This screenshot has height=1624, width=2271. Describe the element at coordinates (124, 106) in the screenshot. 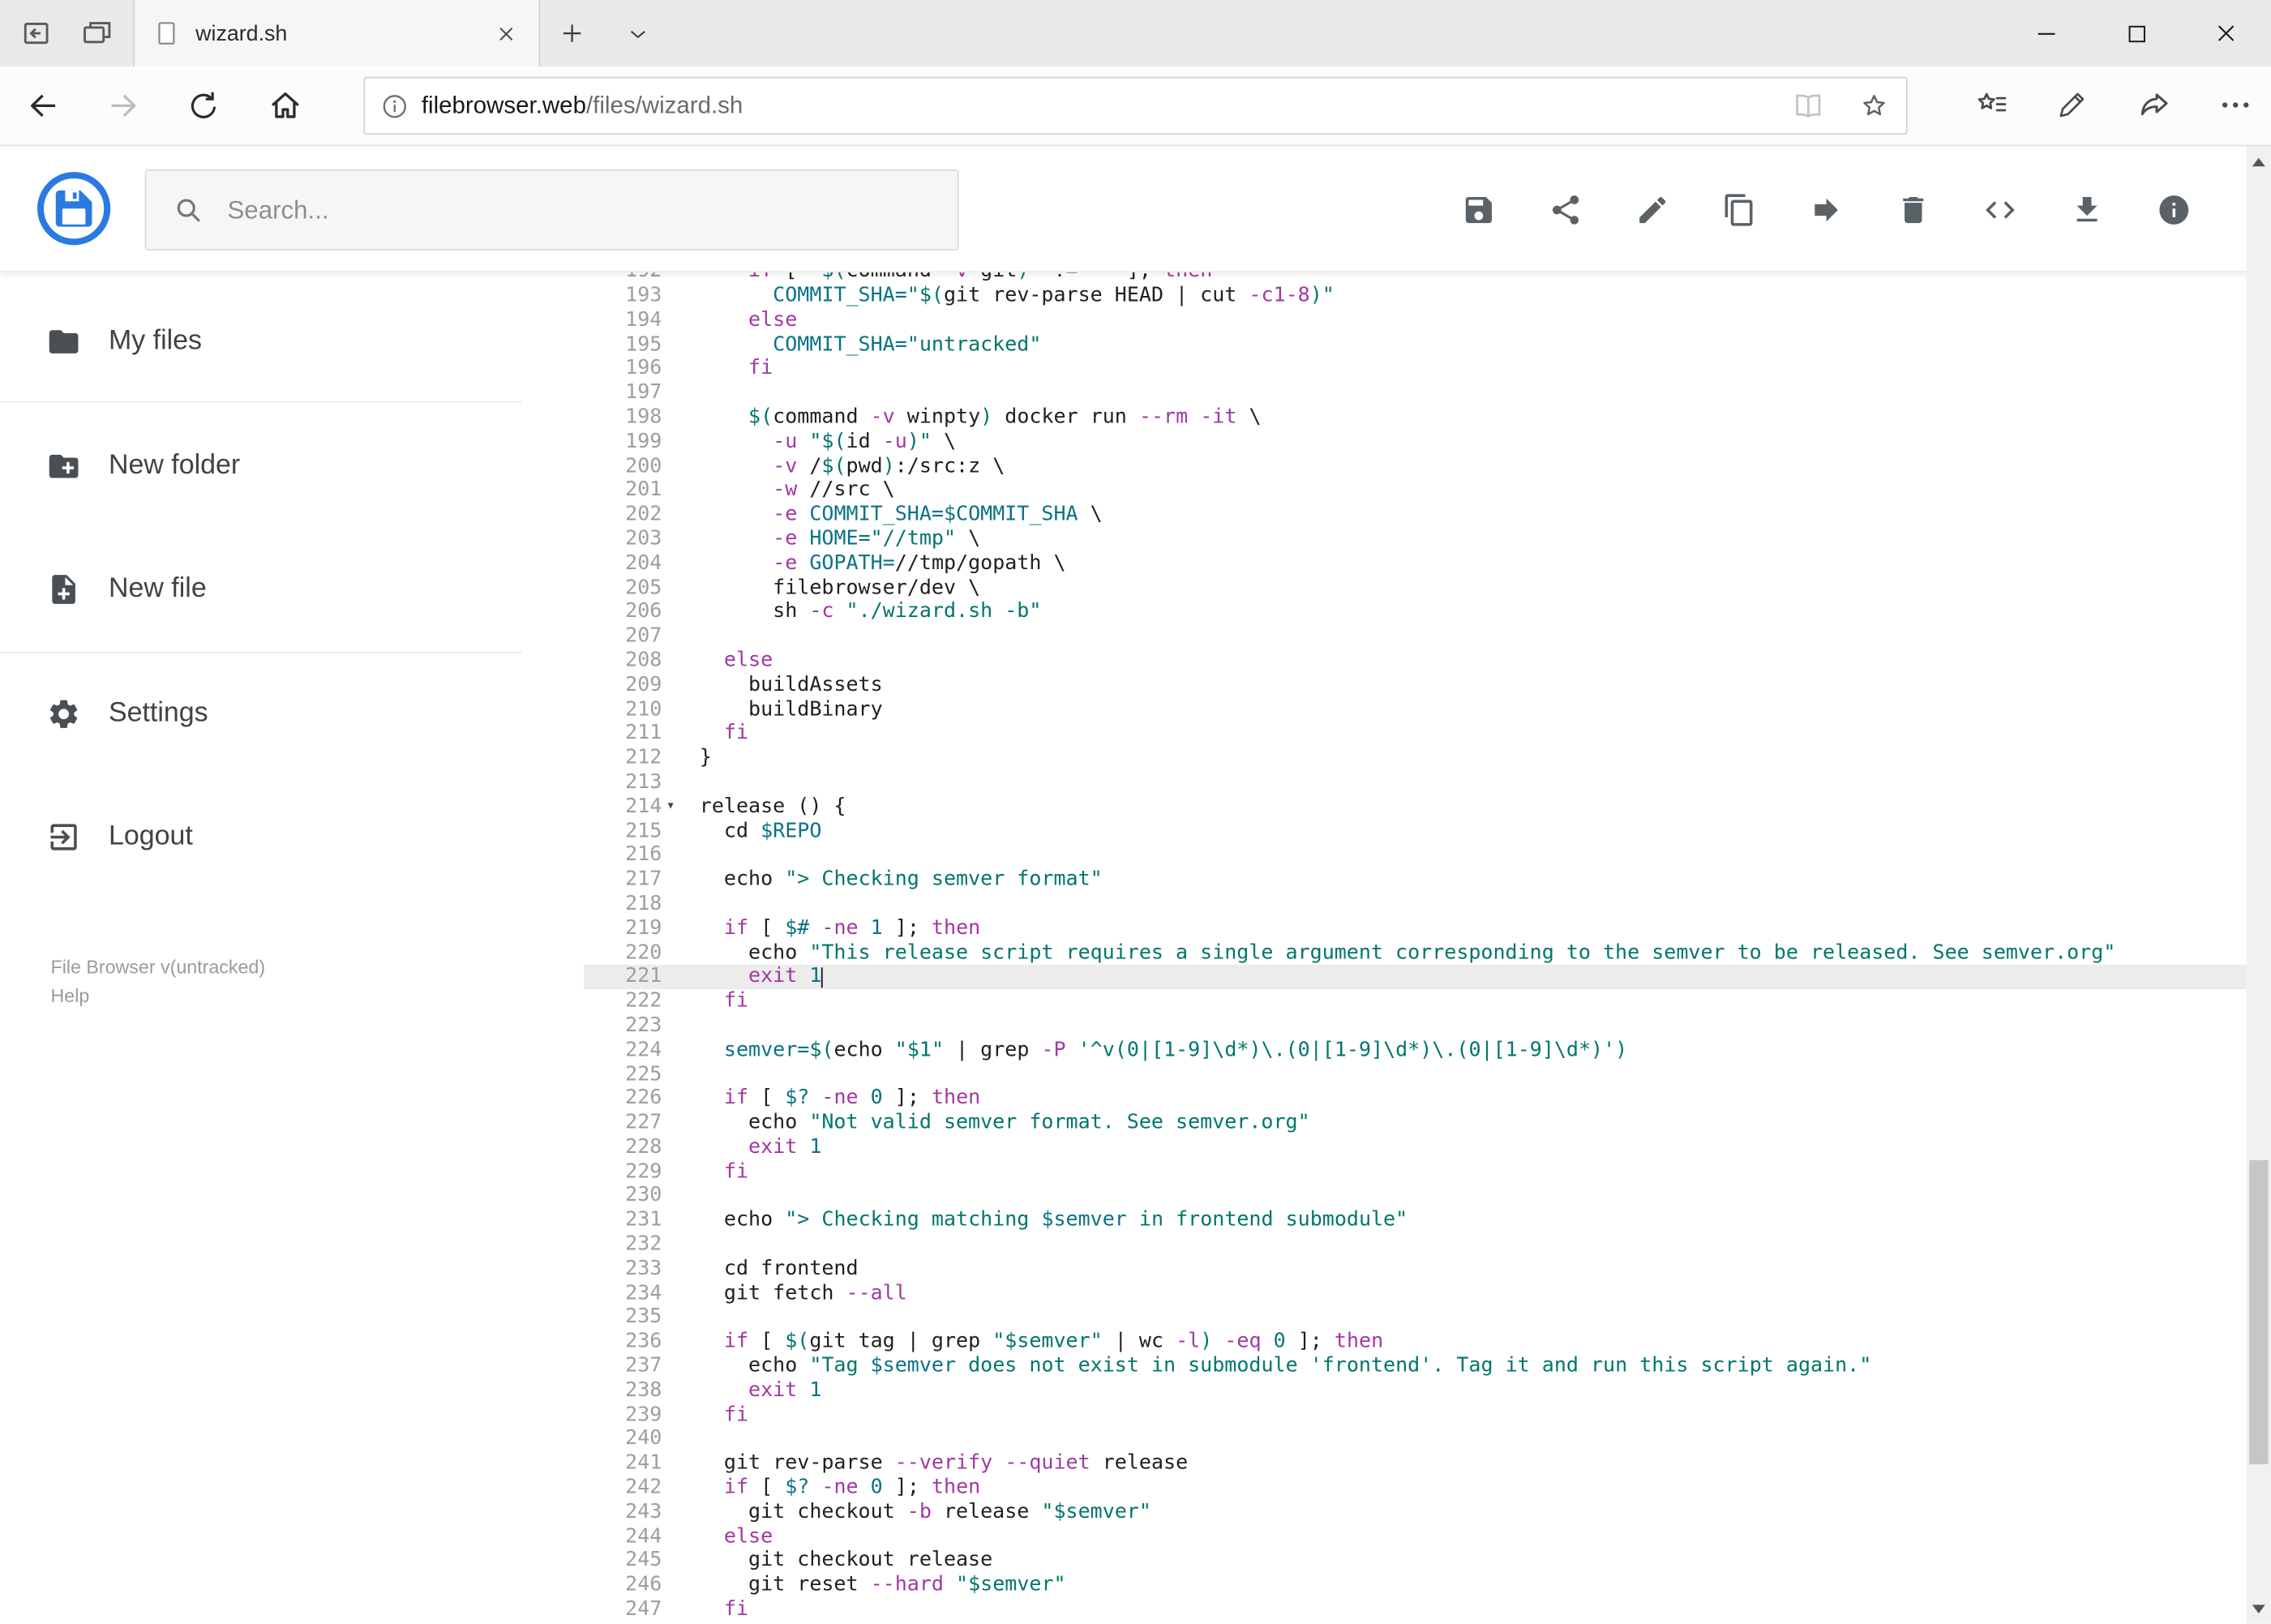

I see `forward-icon` at that location.